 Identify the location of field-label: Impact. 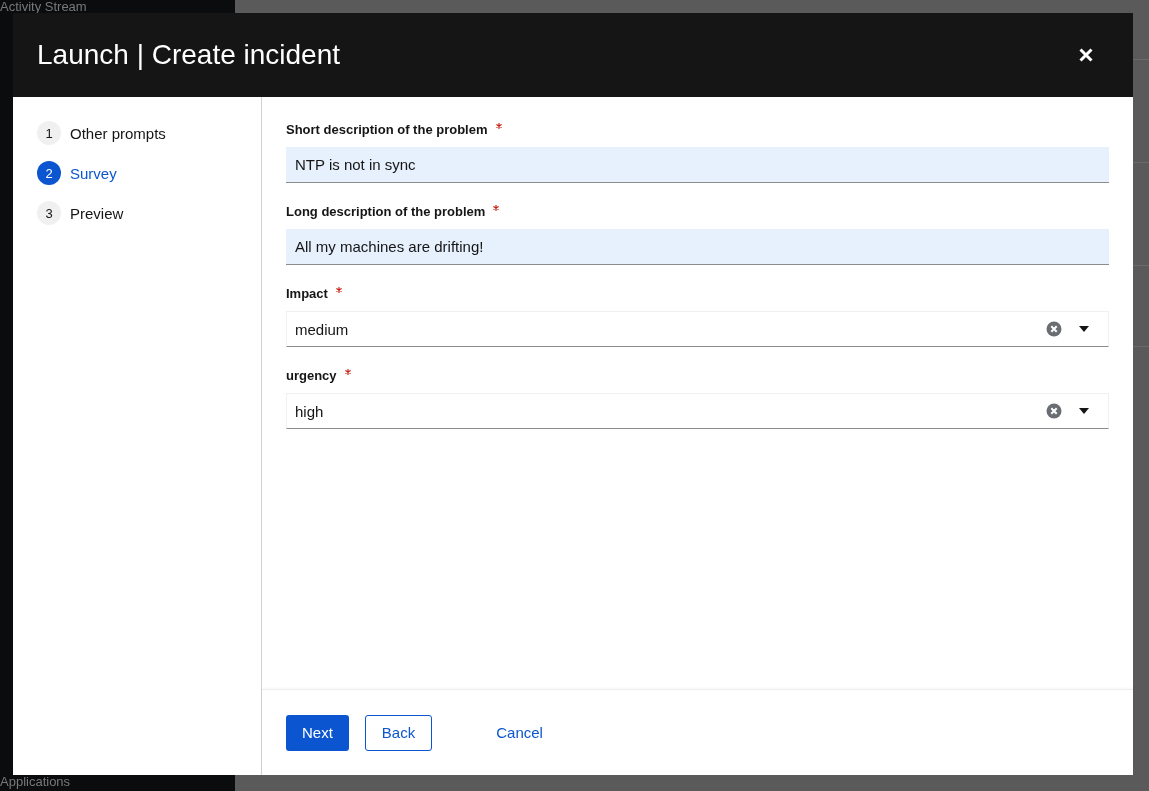
(307, 293).